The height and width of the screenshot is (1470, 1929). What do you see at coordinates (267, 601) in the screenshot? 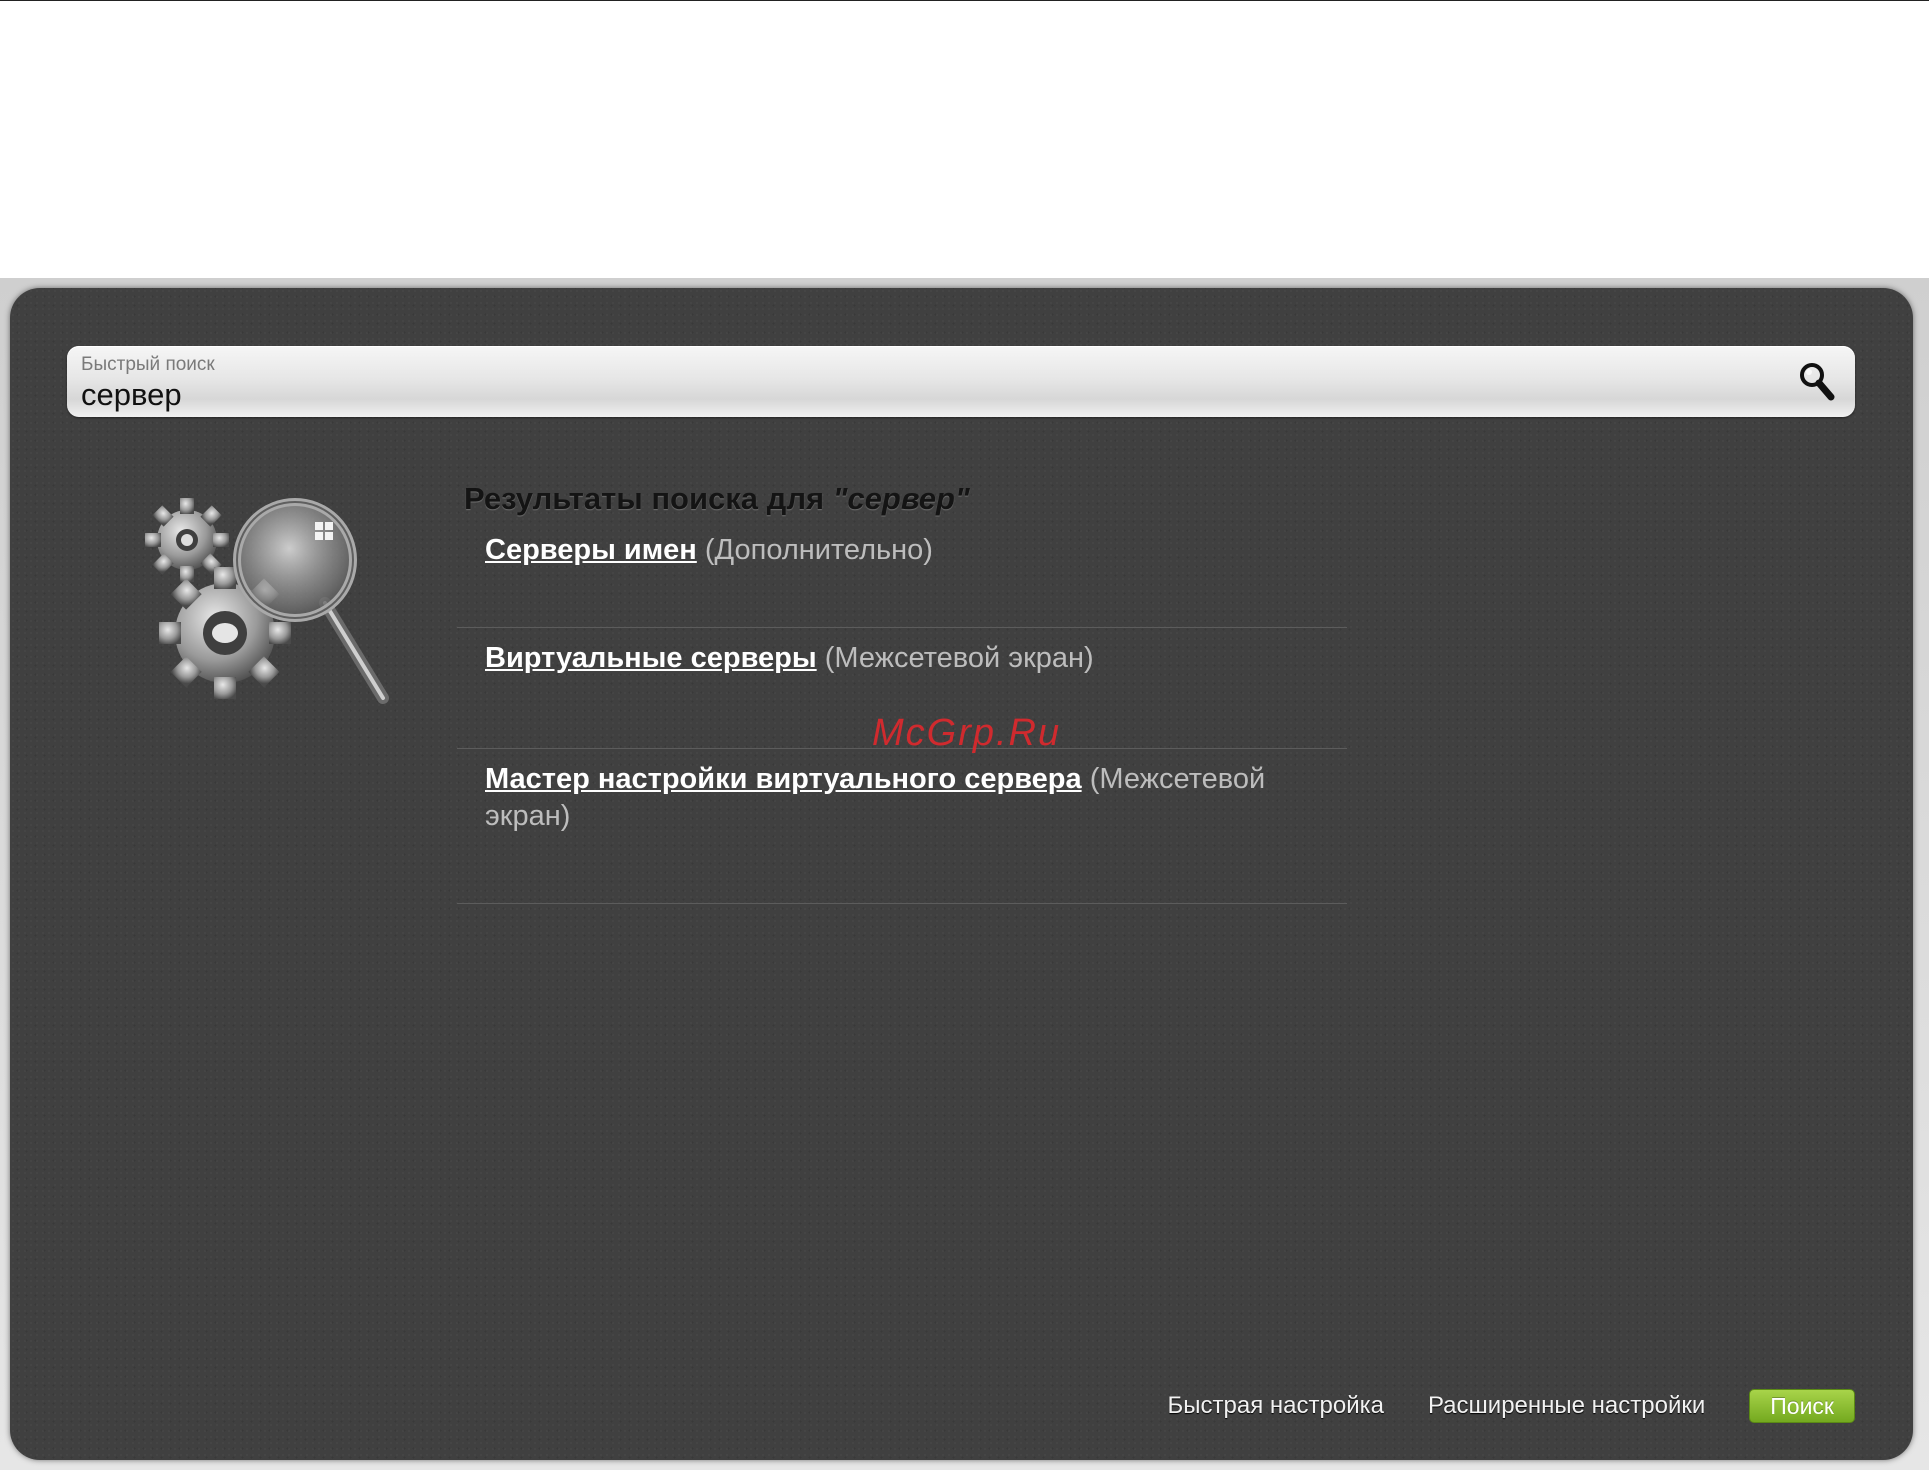
I see `gears-magnifier-icon` at bounding box center [267, 601].